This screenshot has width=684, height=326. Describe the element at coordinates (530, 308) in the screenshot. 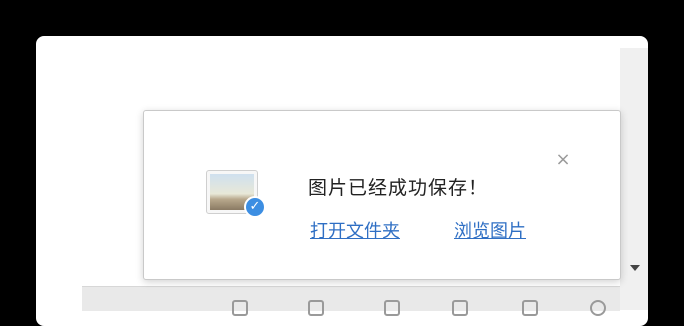

I see `toolbar-window-icon` at that location.